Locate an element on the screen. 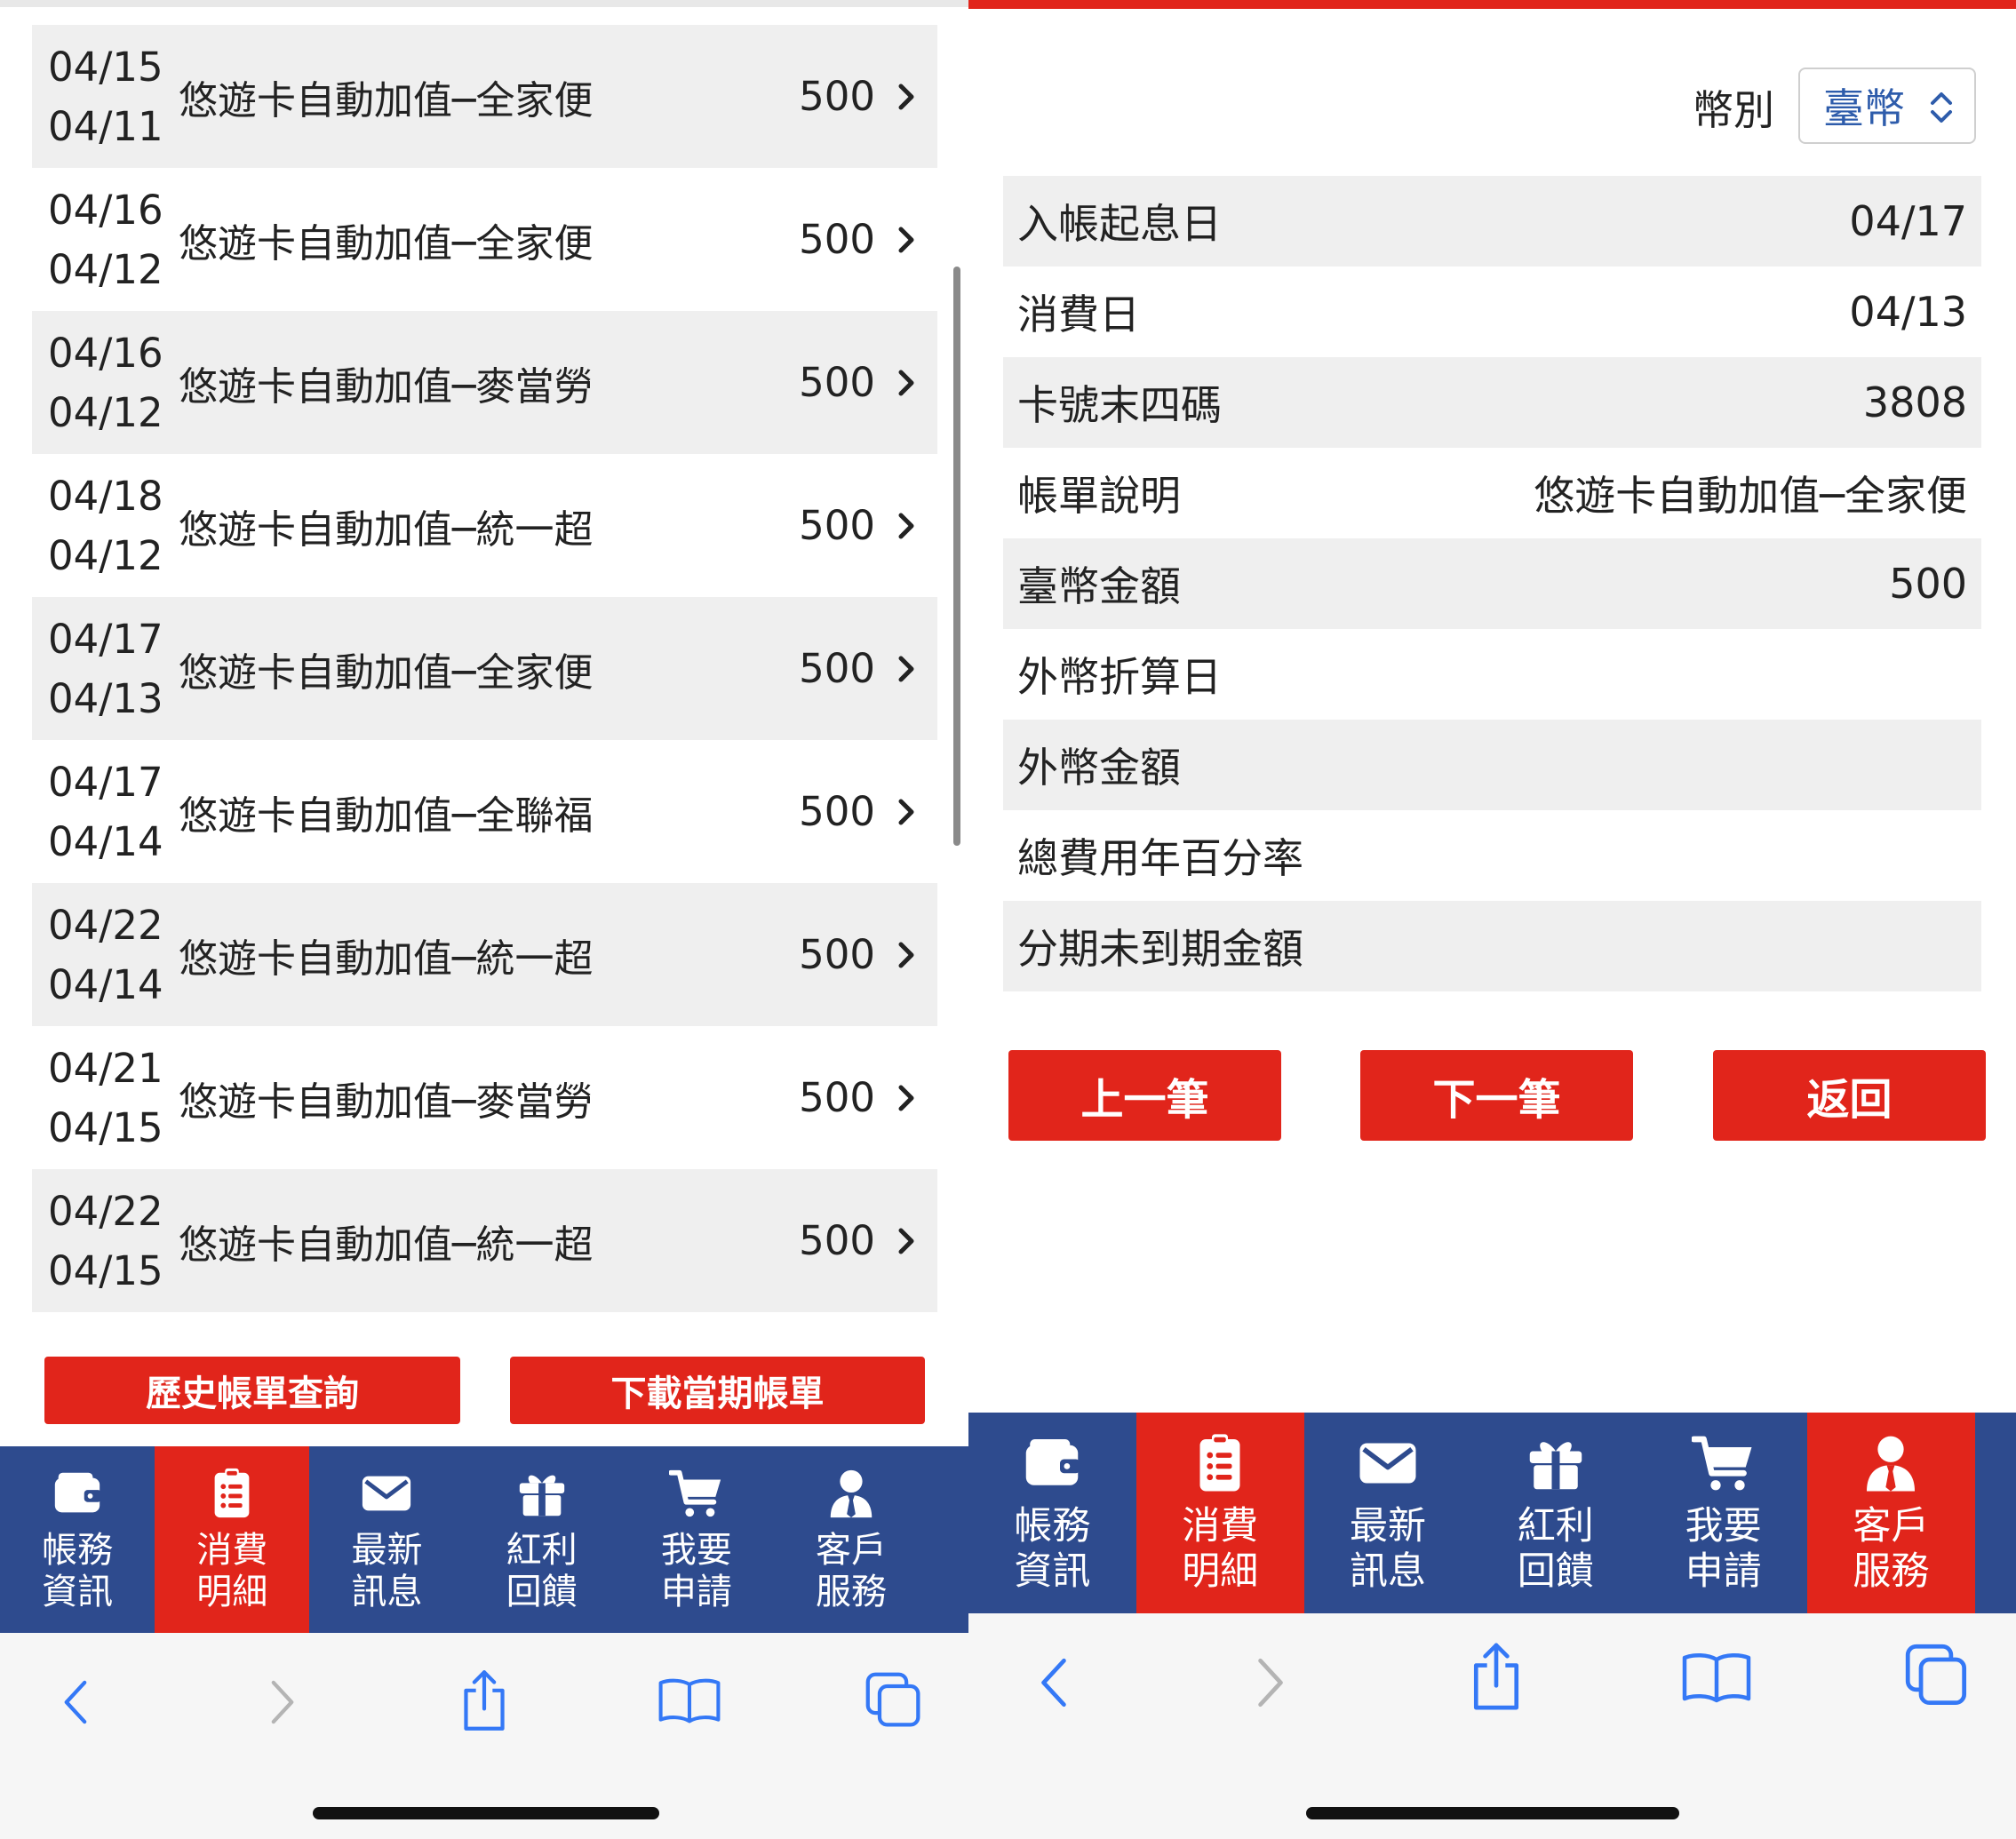 Image resolution: width=2016 pixels, height=1839 pixels. detail-row: 卡號末四碼 3808 is located at coordinates (1492, 403).